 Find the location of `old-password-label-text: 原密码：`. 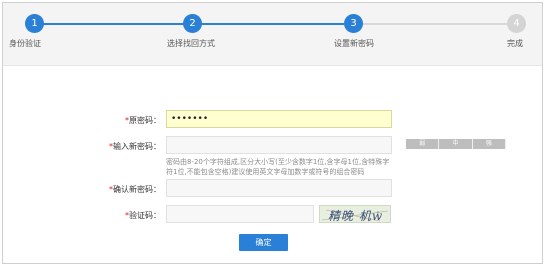

old-password-label-text: 原密码： is located at coordinates (145, 120).